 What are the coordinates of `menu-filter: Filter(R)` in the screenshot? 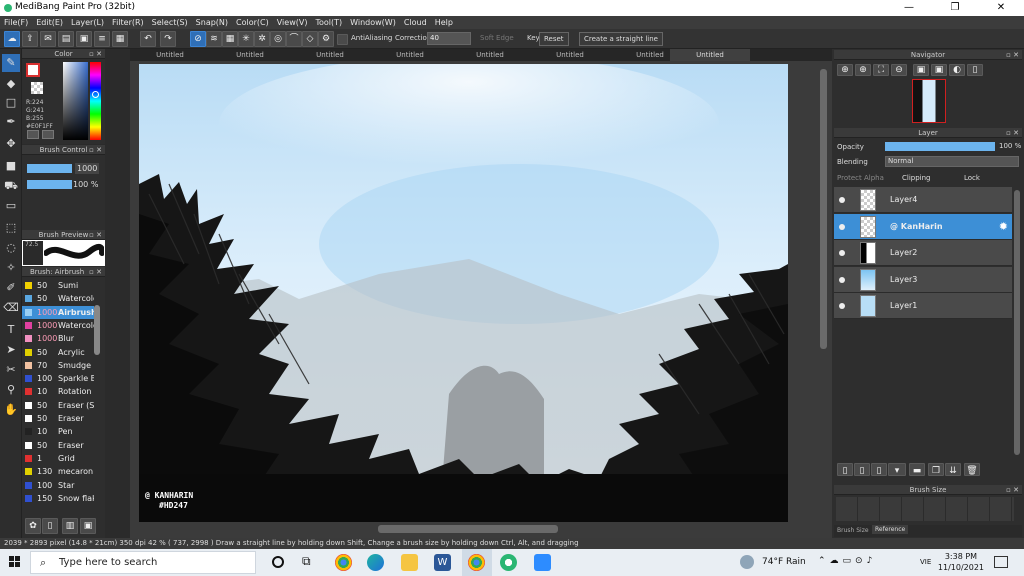 It's located at (128, 22).